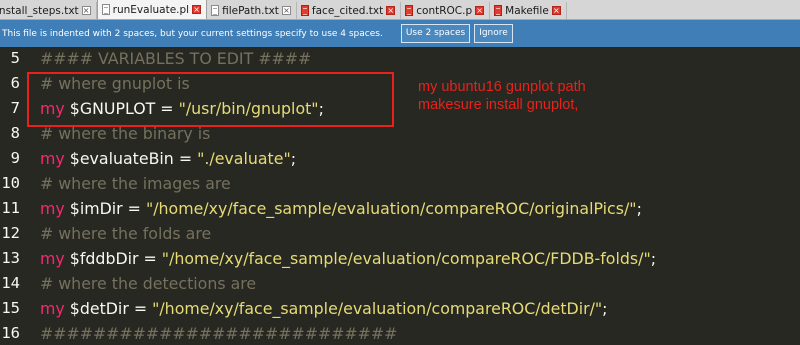 The height and width of the screenshot is (345, 800). I want to click on code-line: 12 # where the folds are, so click(400, 233).